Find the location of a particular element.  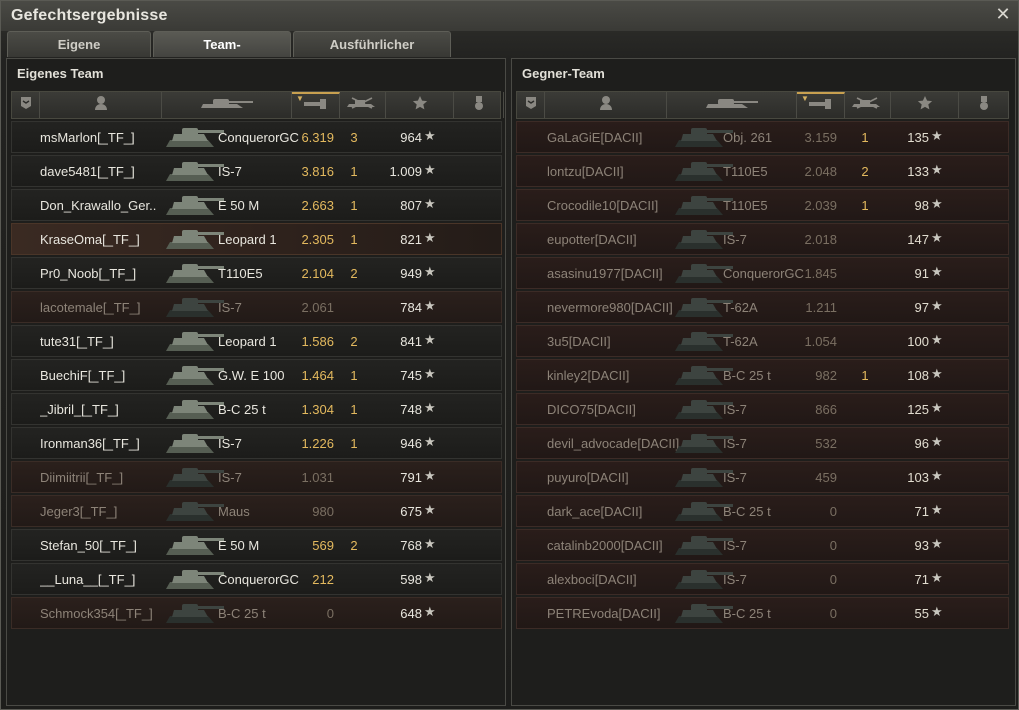

tab-detailed-report: Ausführlicher Bericht is located at coordinates (372, 54).